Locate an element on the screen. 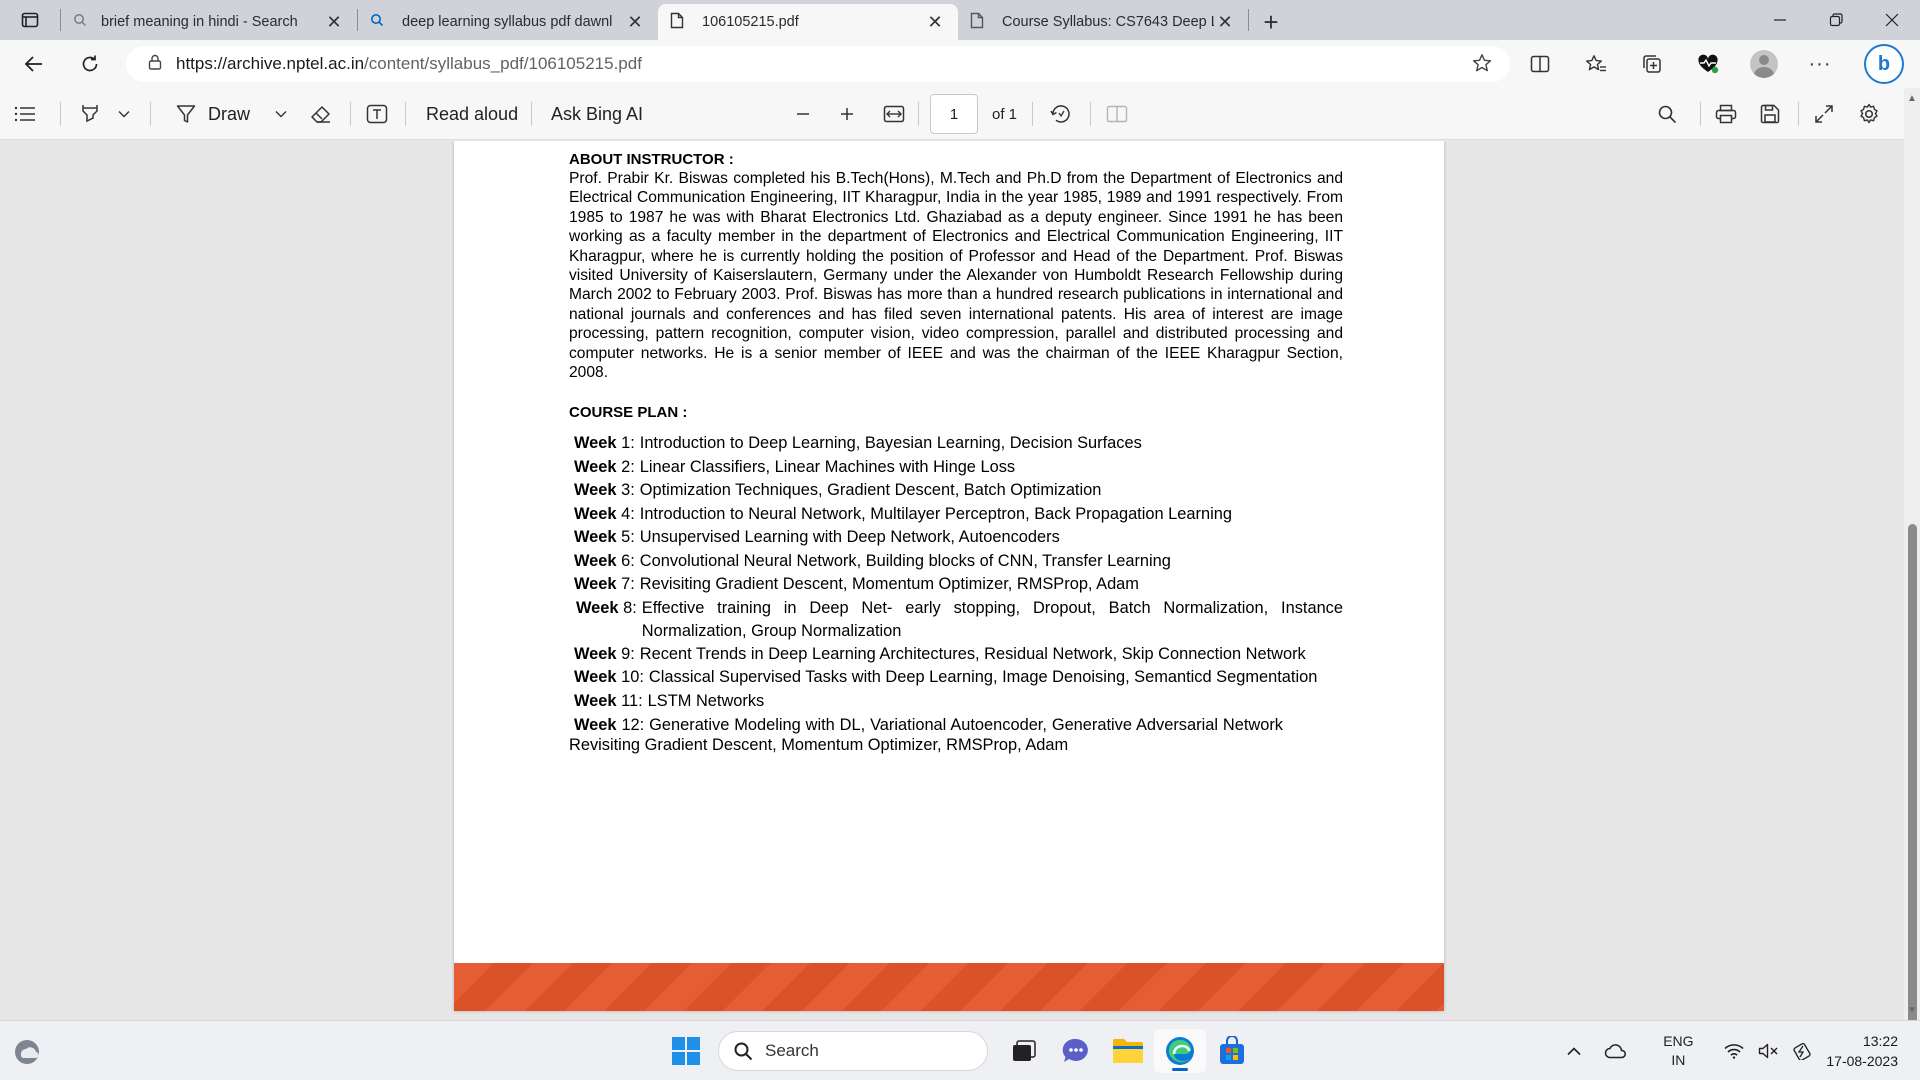  chevron-down-icon is located at coordinates (281, 114).